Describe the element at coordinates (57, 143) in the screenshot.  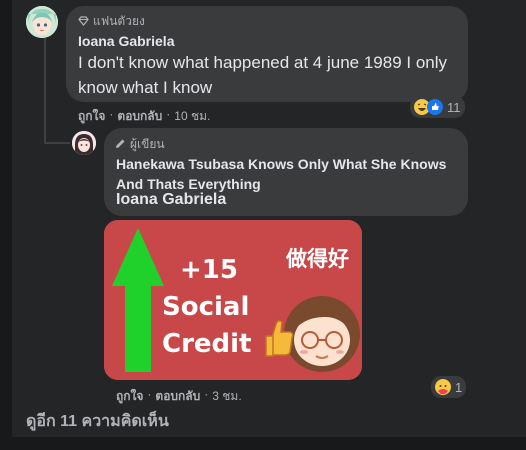
I see `thread-connector` at that location.